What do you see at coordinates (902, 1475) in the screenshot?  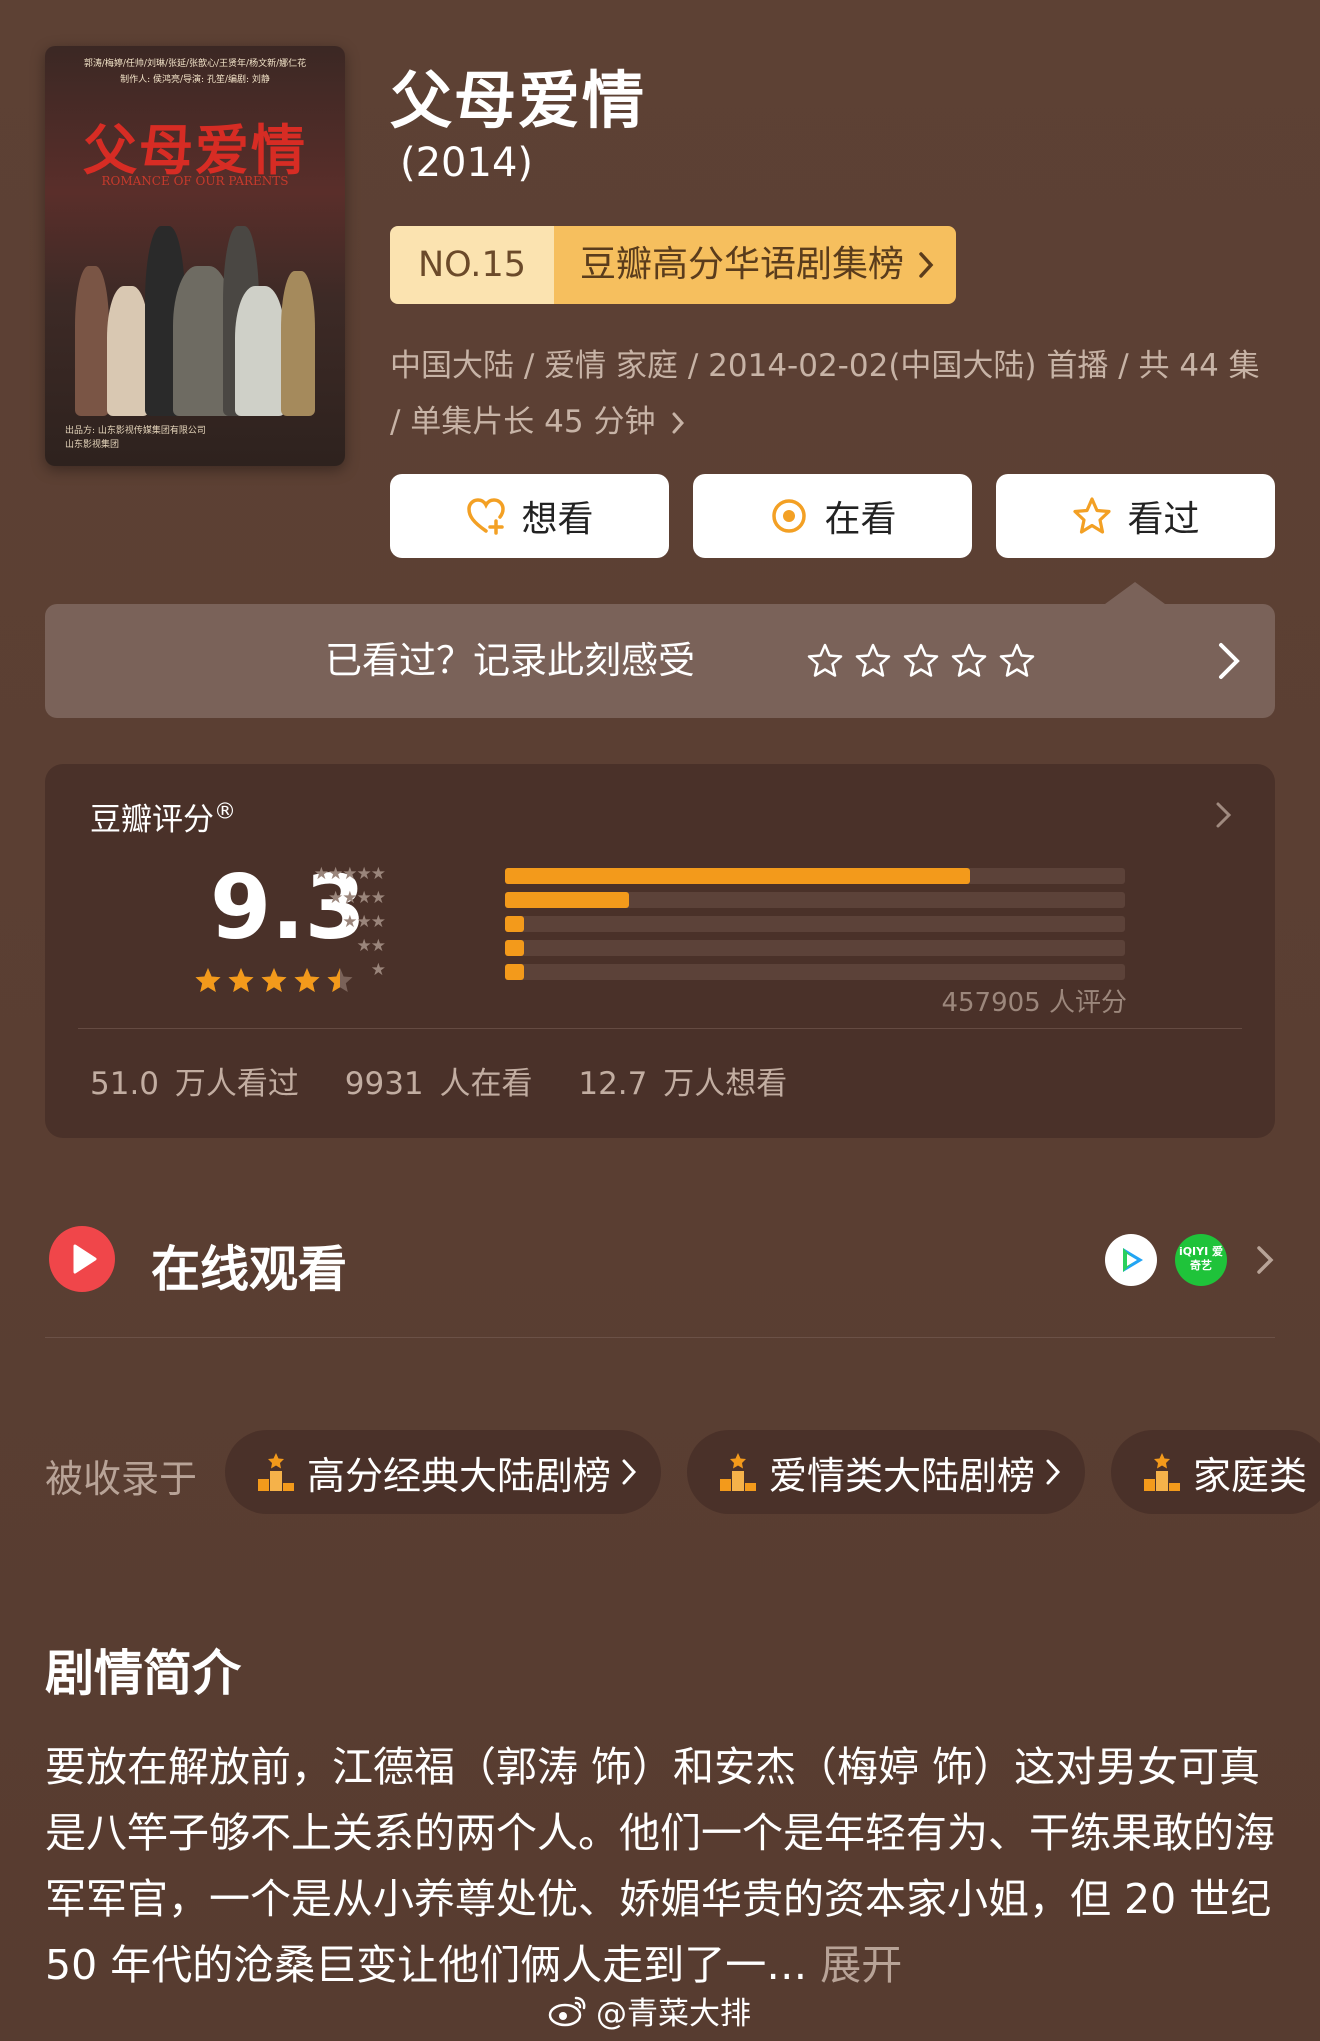 I see `list-chip-label: 爱情类大陆剧榜` at bounding box center [902, 1475].